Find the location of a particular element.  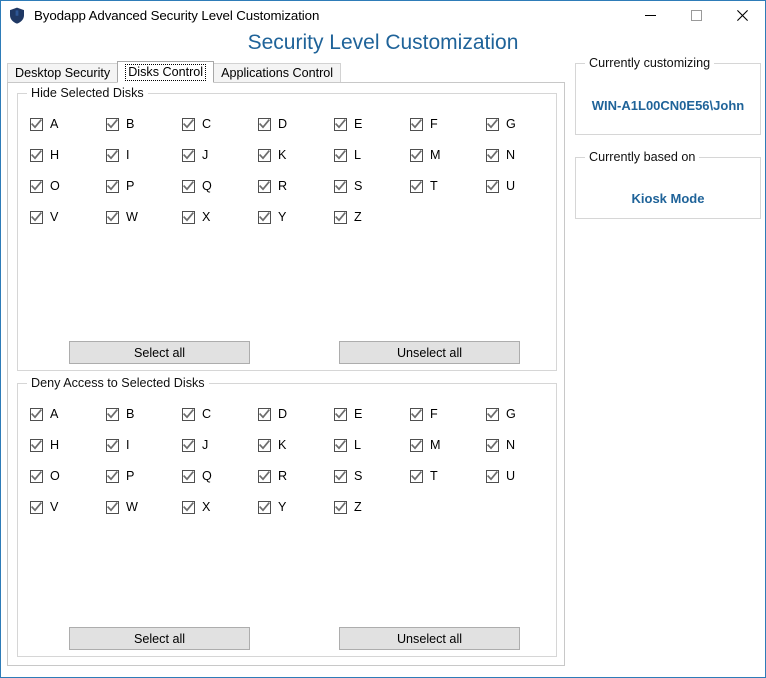

checkbox-row: V W X Y Z is located at coordinates (290, 224).